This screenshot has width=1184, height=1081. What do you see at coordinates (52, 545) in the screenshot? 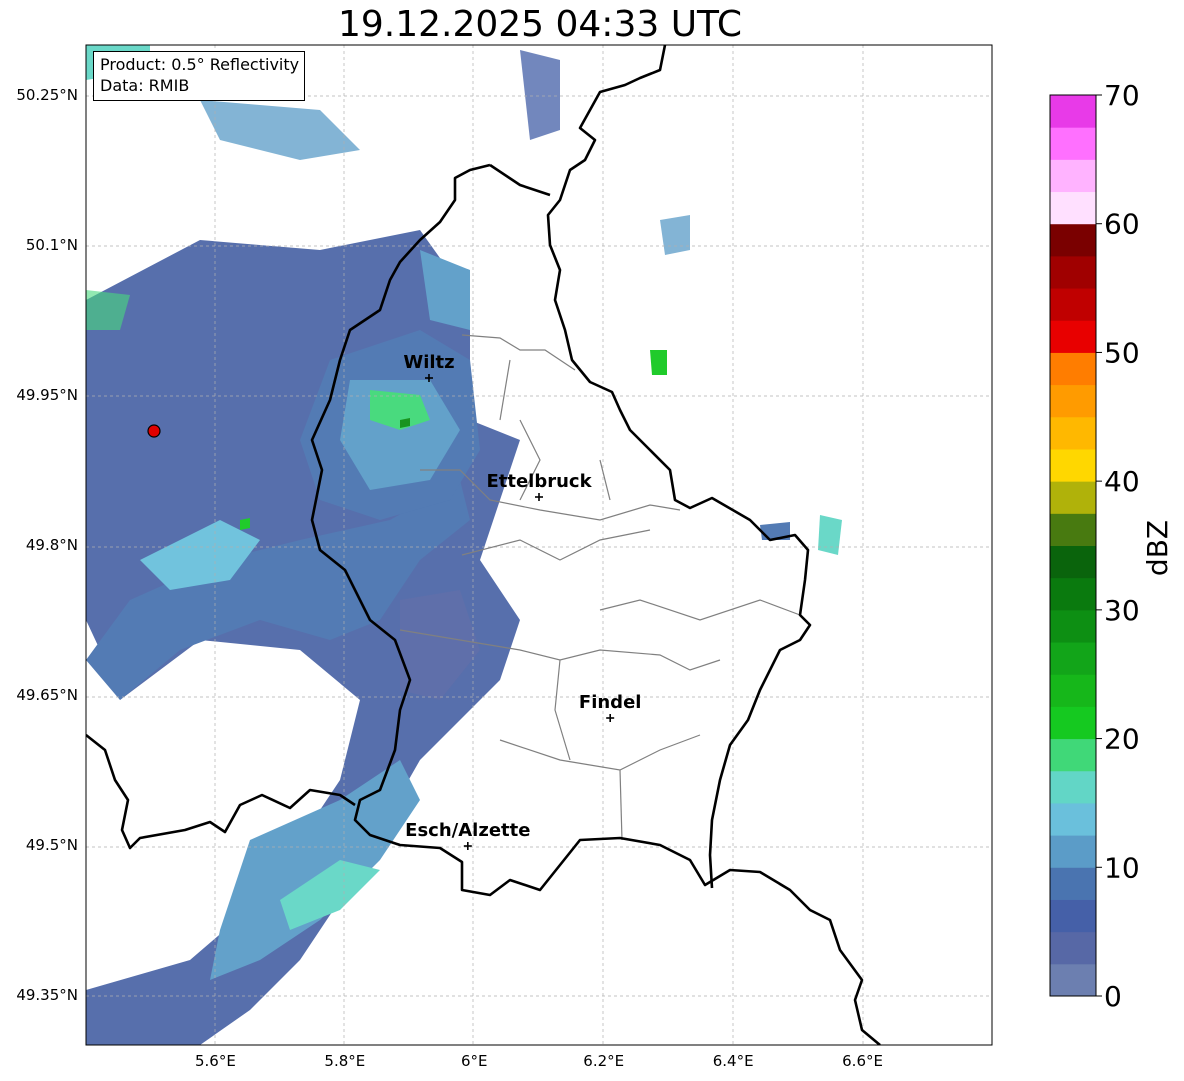
I see `lat-tick-label: 49.8°N` at bounding box center [52, 545].